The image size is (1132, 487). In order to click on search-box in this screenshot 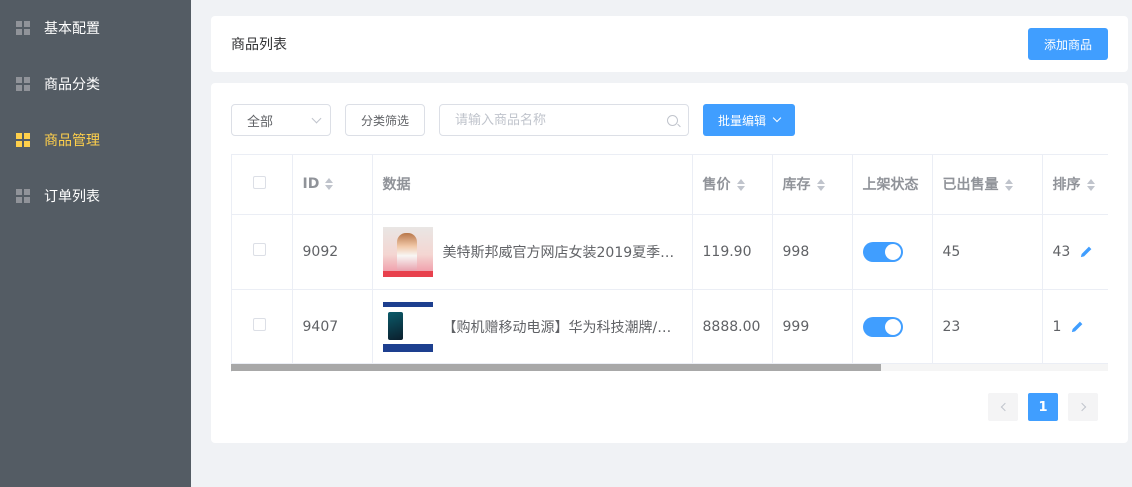, I will do `click(564, 120)`.